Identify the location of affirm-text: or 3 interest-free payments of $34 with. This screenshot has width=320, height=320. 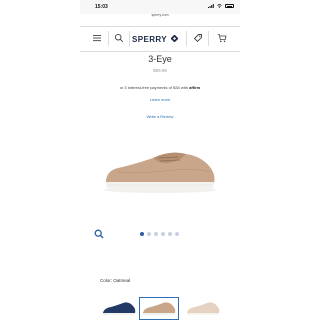
(153, 87).